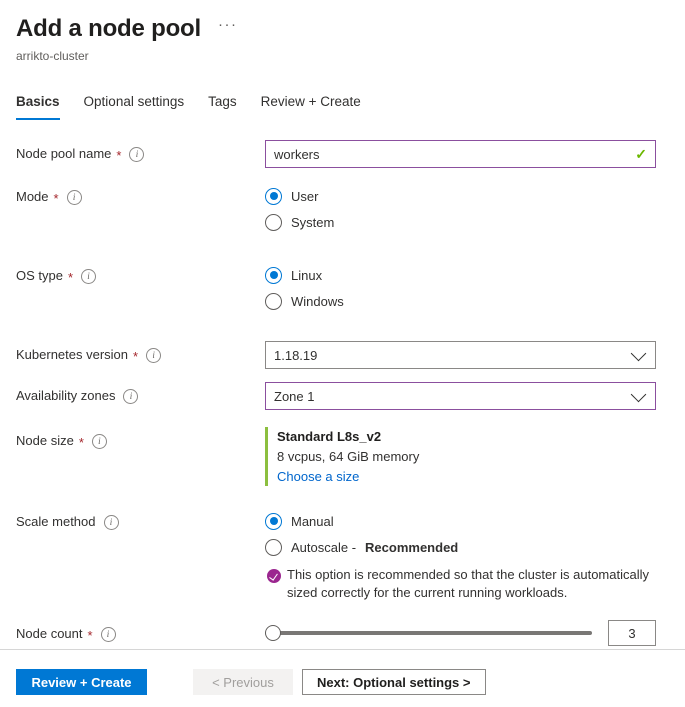 The width and height of the screenshot is (685, 707). I want to click on slider-track, so click(428, 633).